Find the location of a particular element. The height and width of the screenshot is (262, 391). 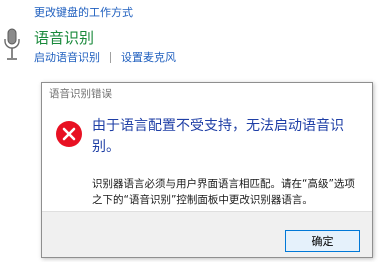

main-error-message: 由于语言配置不受支持，无法启动语音识别。 is located at coordinates (218, 136).